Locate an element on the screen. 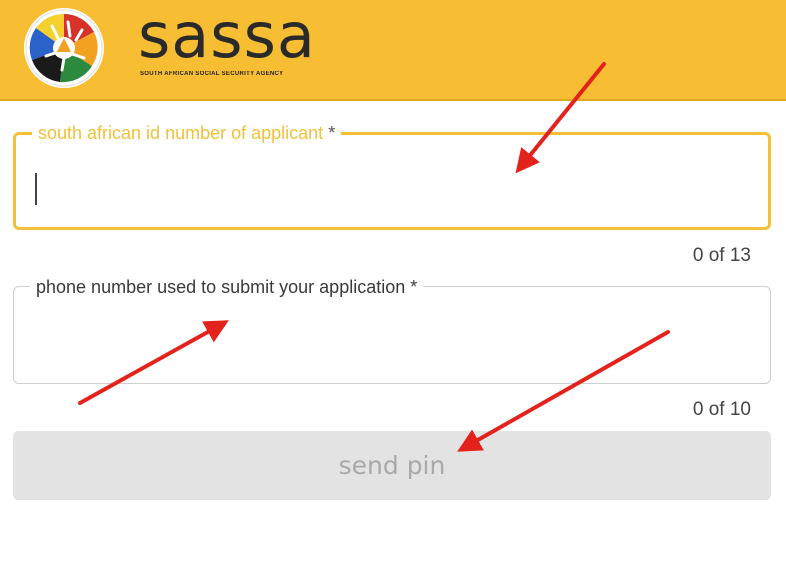 The image size is (786, 572). send-pin-button: send pin is located at coordinates (392, 465).